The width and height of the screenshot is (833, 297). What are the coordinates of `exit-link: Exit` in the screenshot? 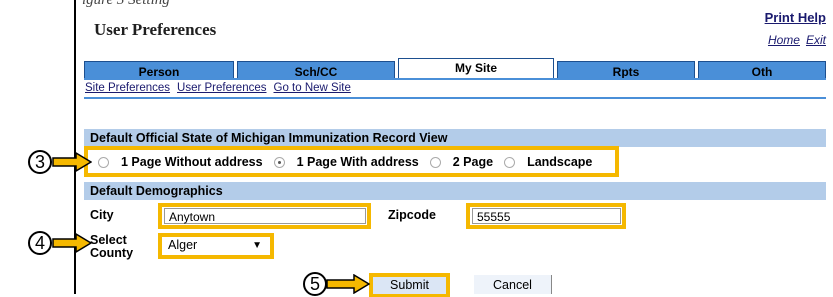 It's located at (816, 40).